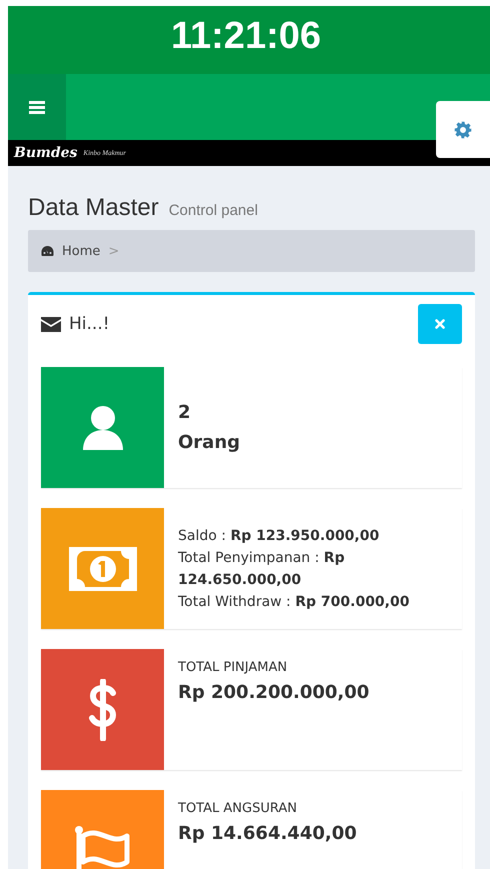 This screenshot has width=490, height=869. What do you see at coordinates (262, 569) in the screenshot?
I see `info-line: Total Penyimpanan : Rp 124.650.000,00` at bounding box center [262, 569].